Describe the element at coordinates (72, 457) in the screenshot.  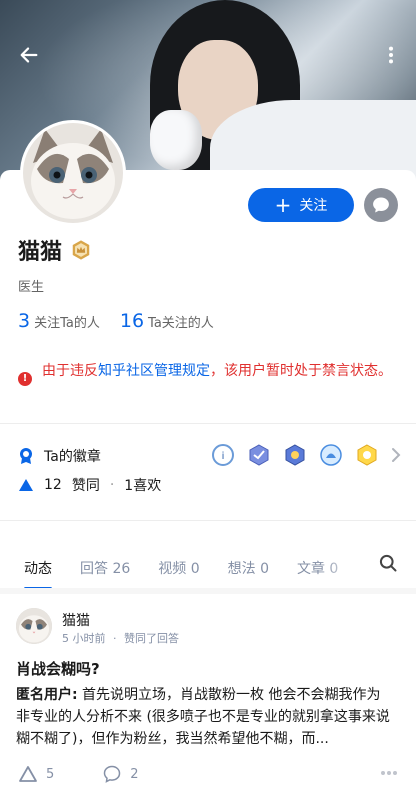
I see `badges-label: Ta的徽章` at that location.